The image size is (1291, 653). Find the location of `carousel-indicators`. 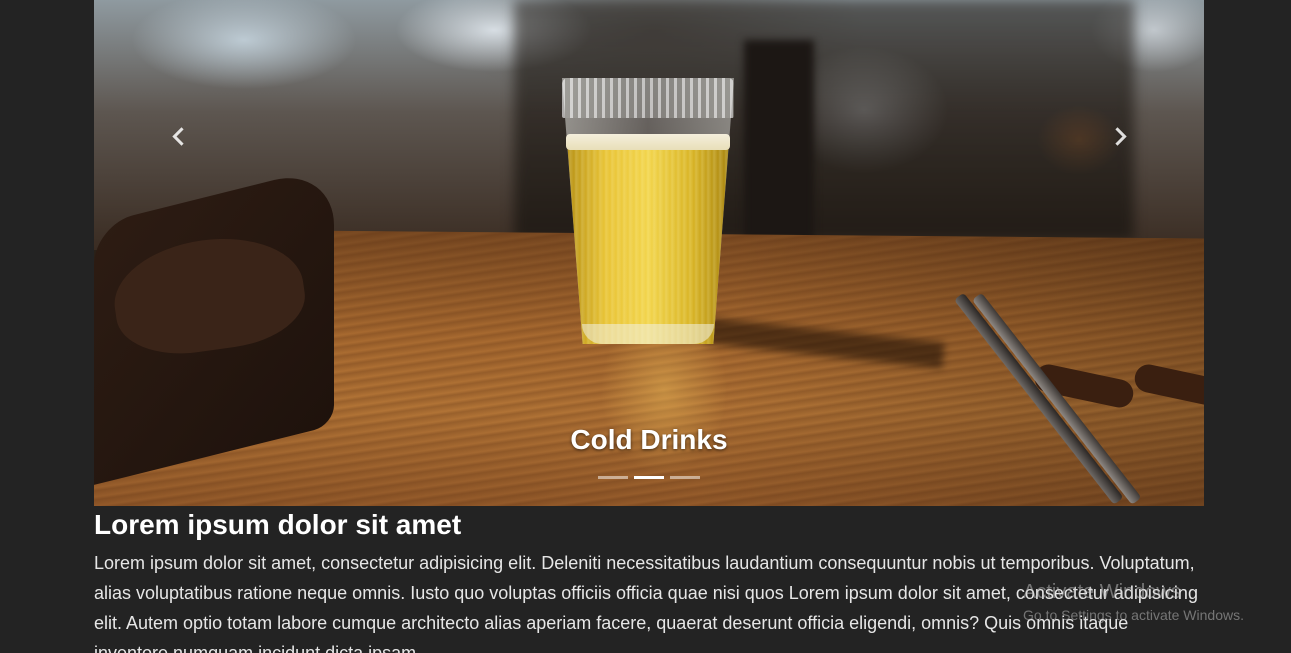

carousel-indicators is located at coordinates (649, 477).